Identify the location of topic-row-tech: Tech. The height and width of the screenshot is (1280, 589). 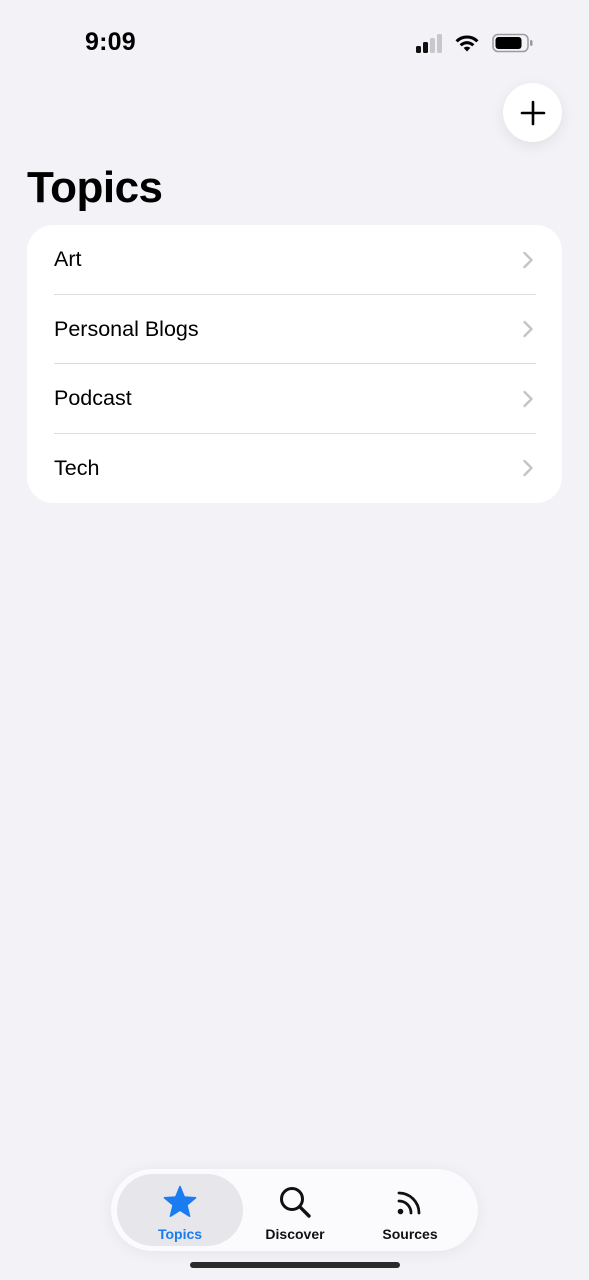
(294, 469).